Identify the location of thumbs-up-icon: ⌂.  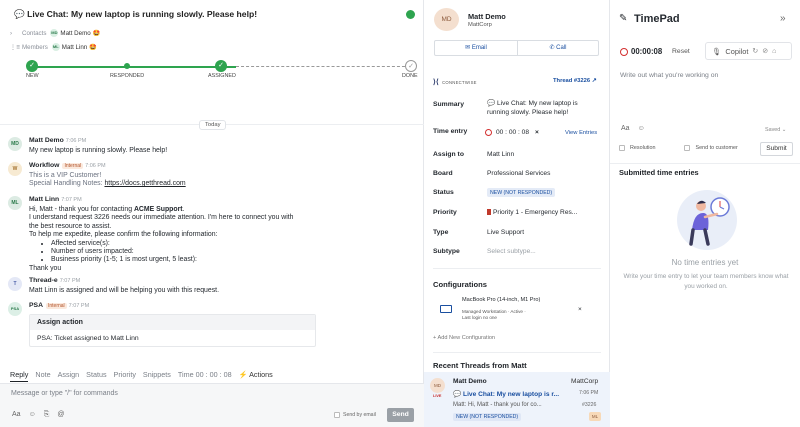
(774, 51).